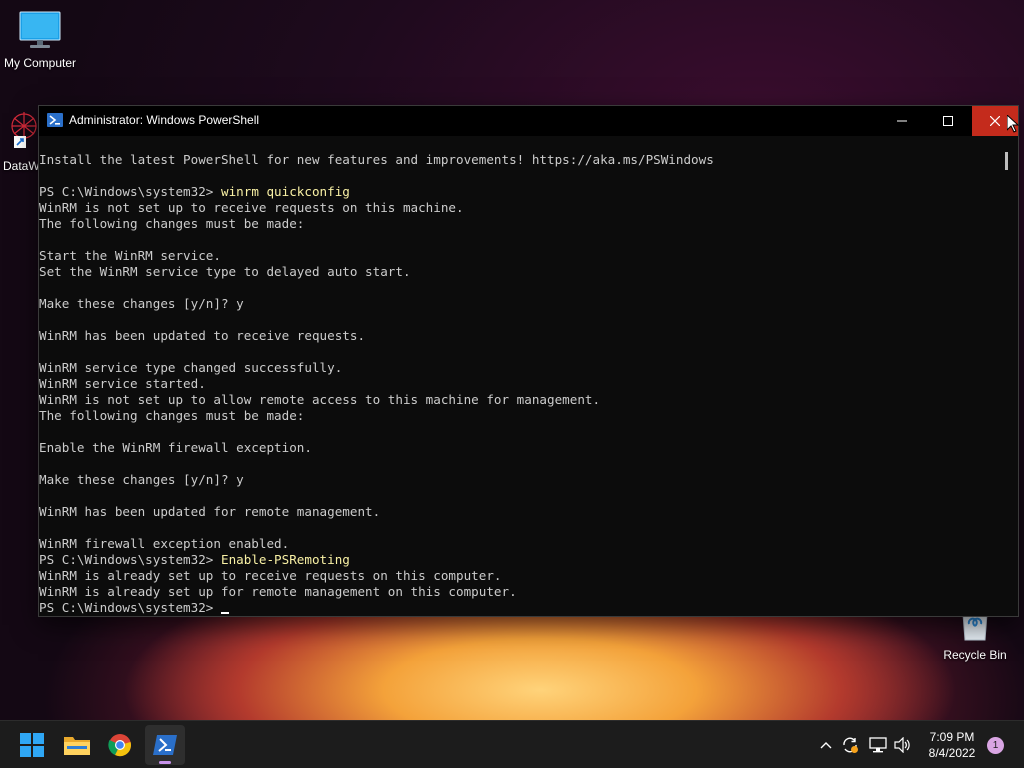 This screenshot has width=1024, height=768. I want to click on datawarrior-icon, so click(24, 130).